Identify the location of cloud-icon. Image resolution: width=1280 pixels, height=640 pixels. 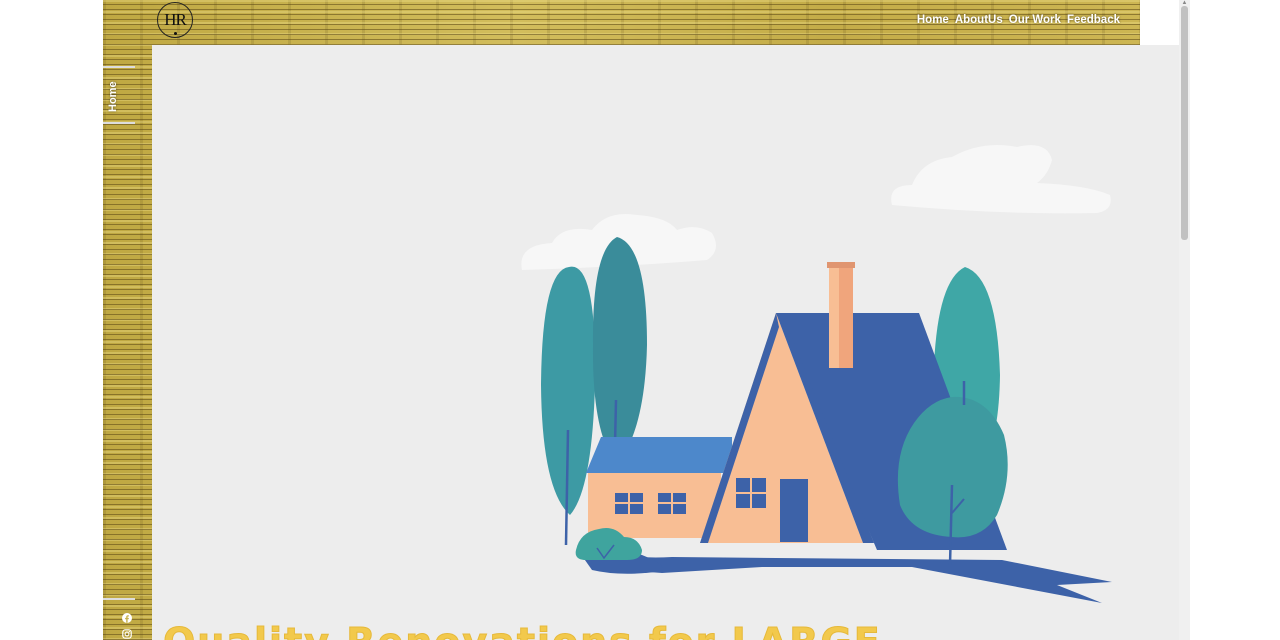
(1001, 179).